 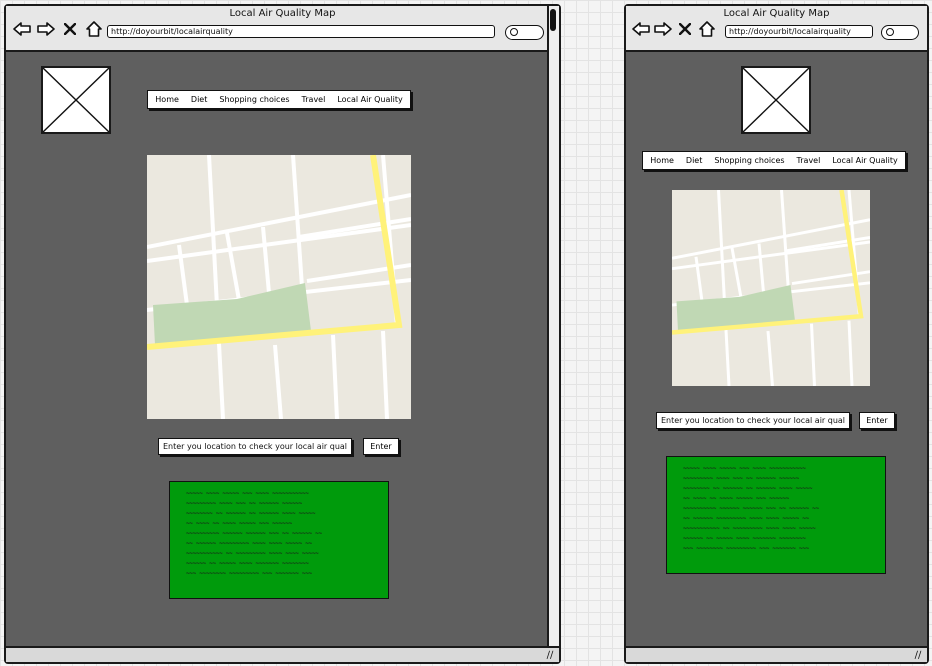 What do you see at coordinates (553, 20) in the screenshot?
I see `scrollbar-thumb` at bounding box center [553, 20].